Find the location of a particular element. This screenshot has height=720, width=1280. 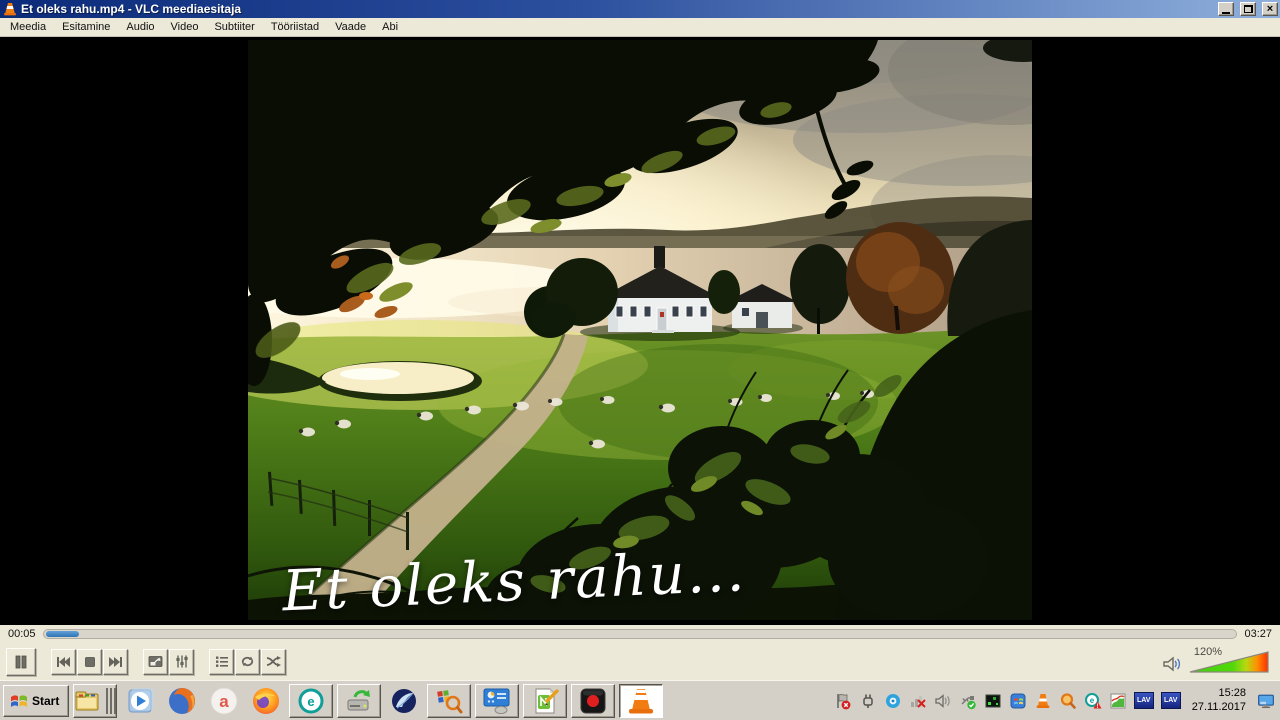

controls-bar: 120% is located at coordinates (640, 661).